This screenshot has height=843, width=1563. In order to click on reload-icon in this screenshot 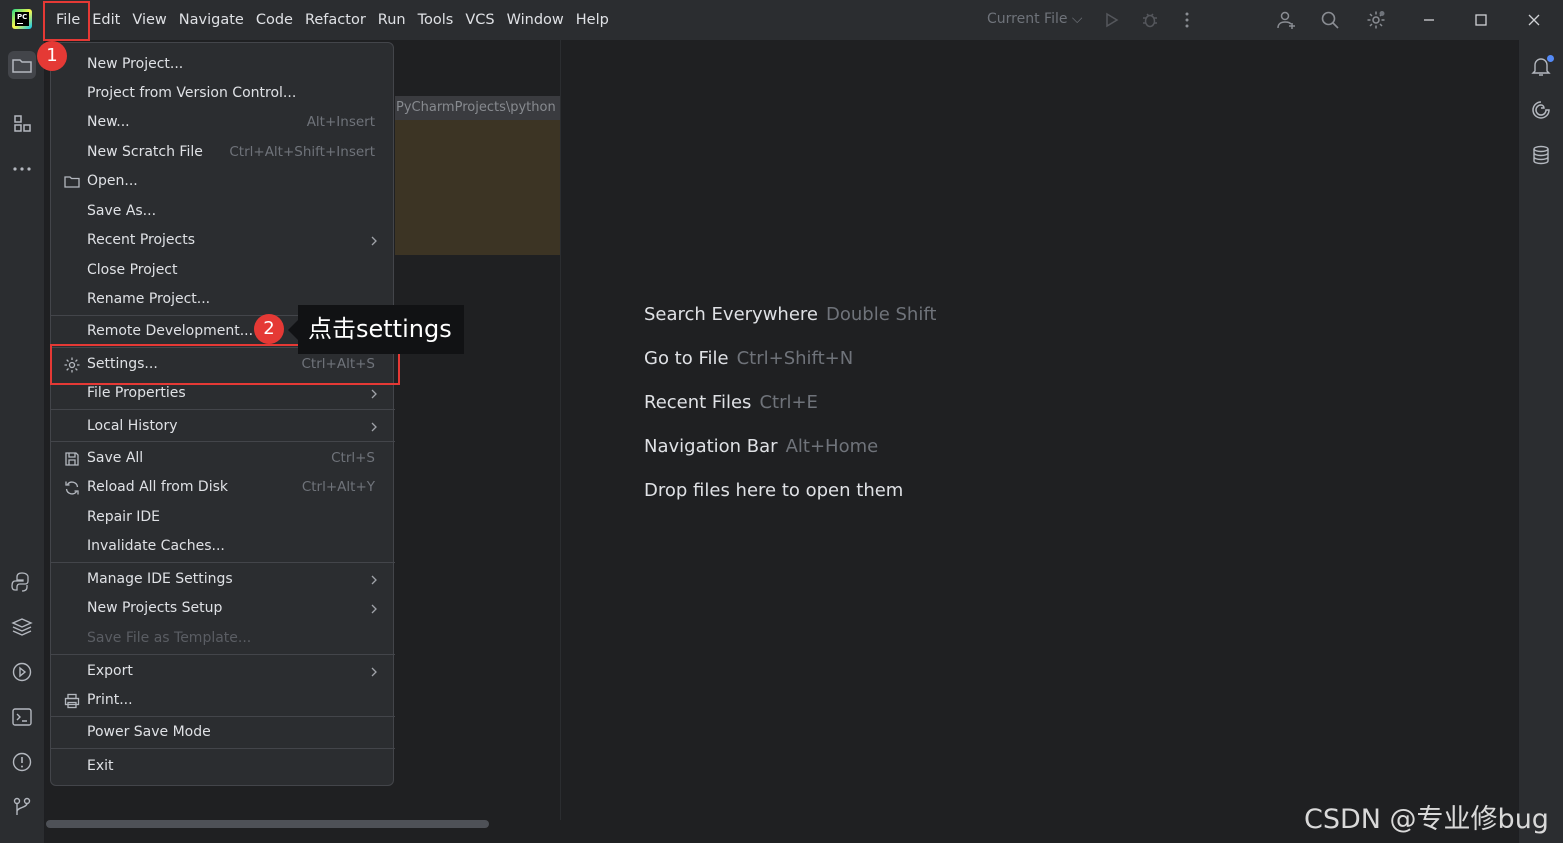, I will do `click(72, 488)`.